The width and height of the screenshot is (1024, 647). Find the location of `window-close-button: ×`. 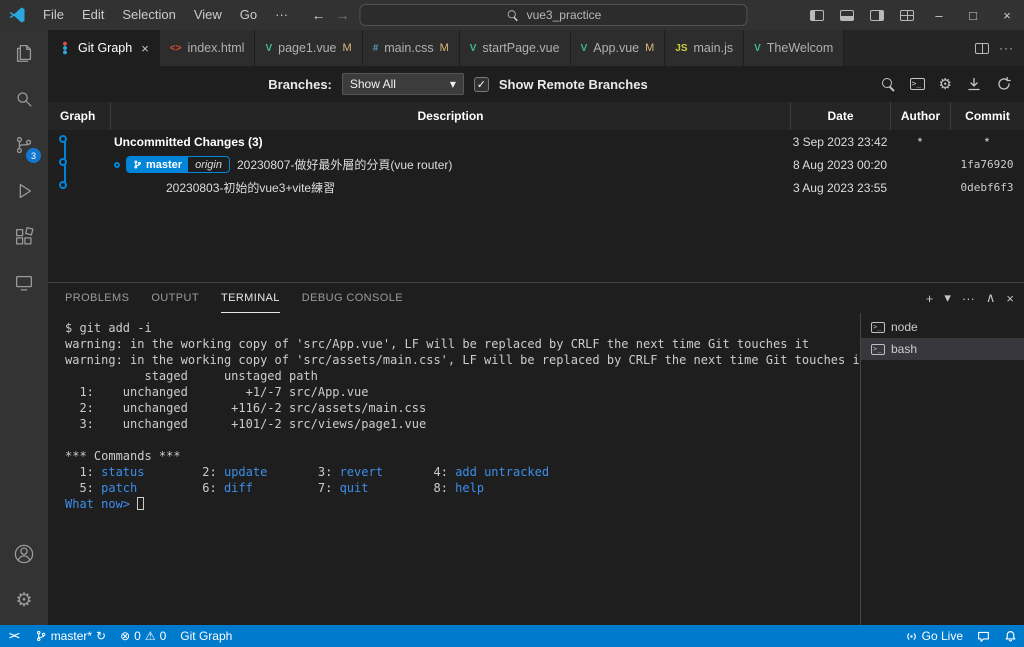

window-close-button: × is located at coordinates (1007, 15).